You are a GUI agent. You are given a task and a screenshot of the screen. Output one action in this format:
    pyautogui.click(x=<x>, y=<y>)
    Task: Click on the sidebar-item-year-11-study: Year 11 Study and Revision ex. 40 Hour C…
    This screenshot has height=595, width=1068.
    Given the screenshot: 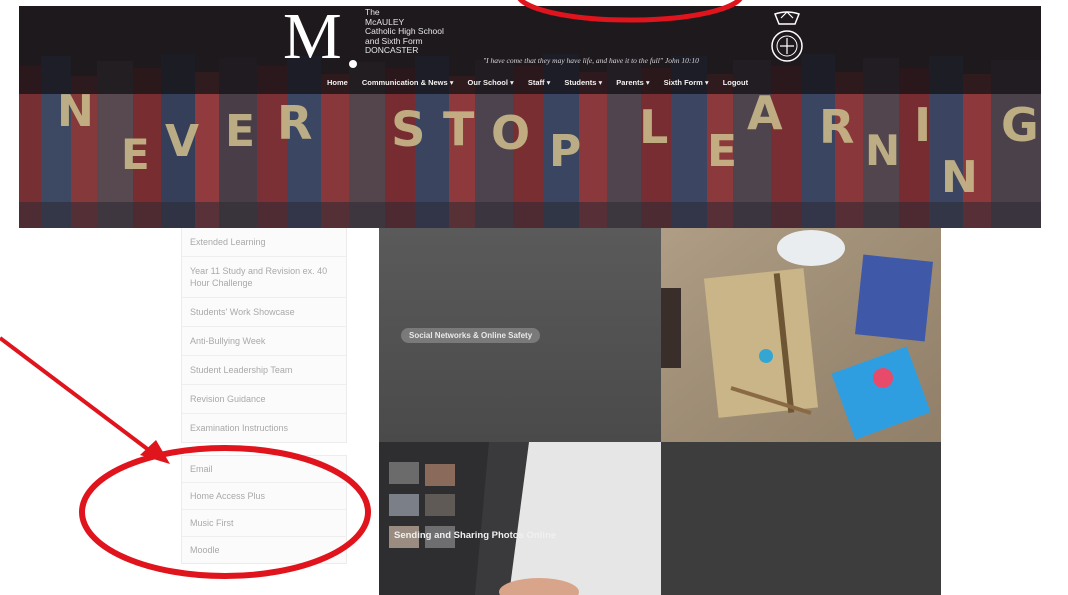 What is the action you would take?
    pyautogui.click(x=264, y=277)
    